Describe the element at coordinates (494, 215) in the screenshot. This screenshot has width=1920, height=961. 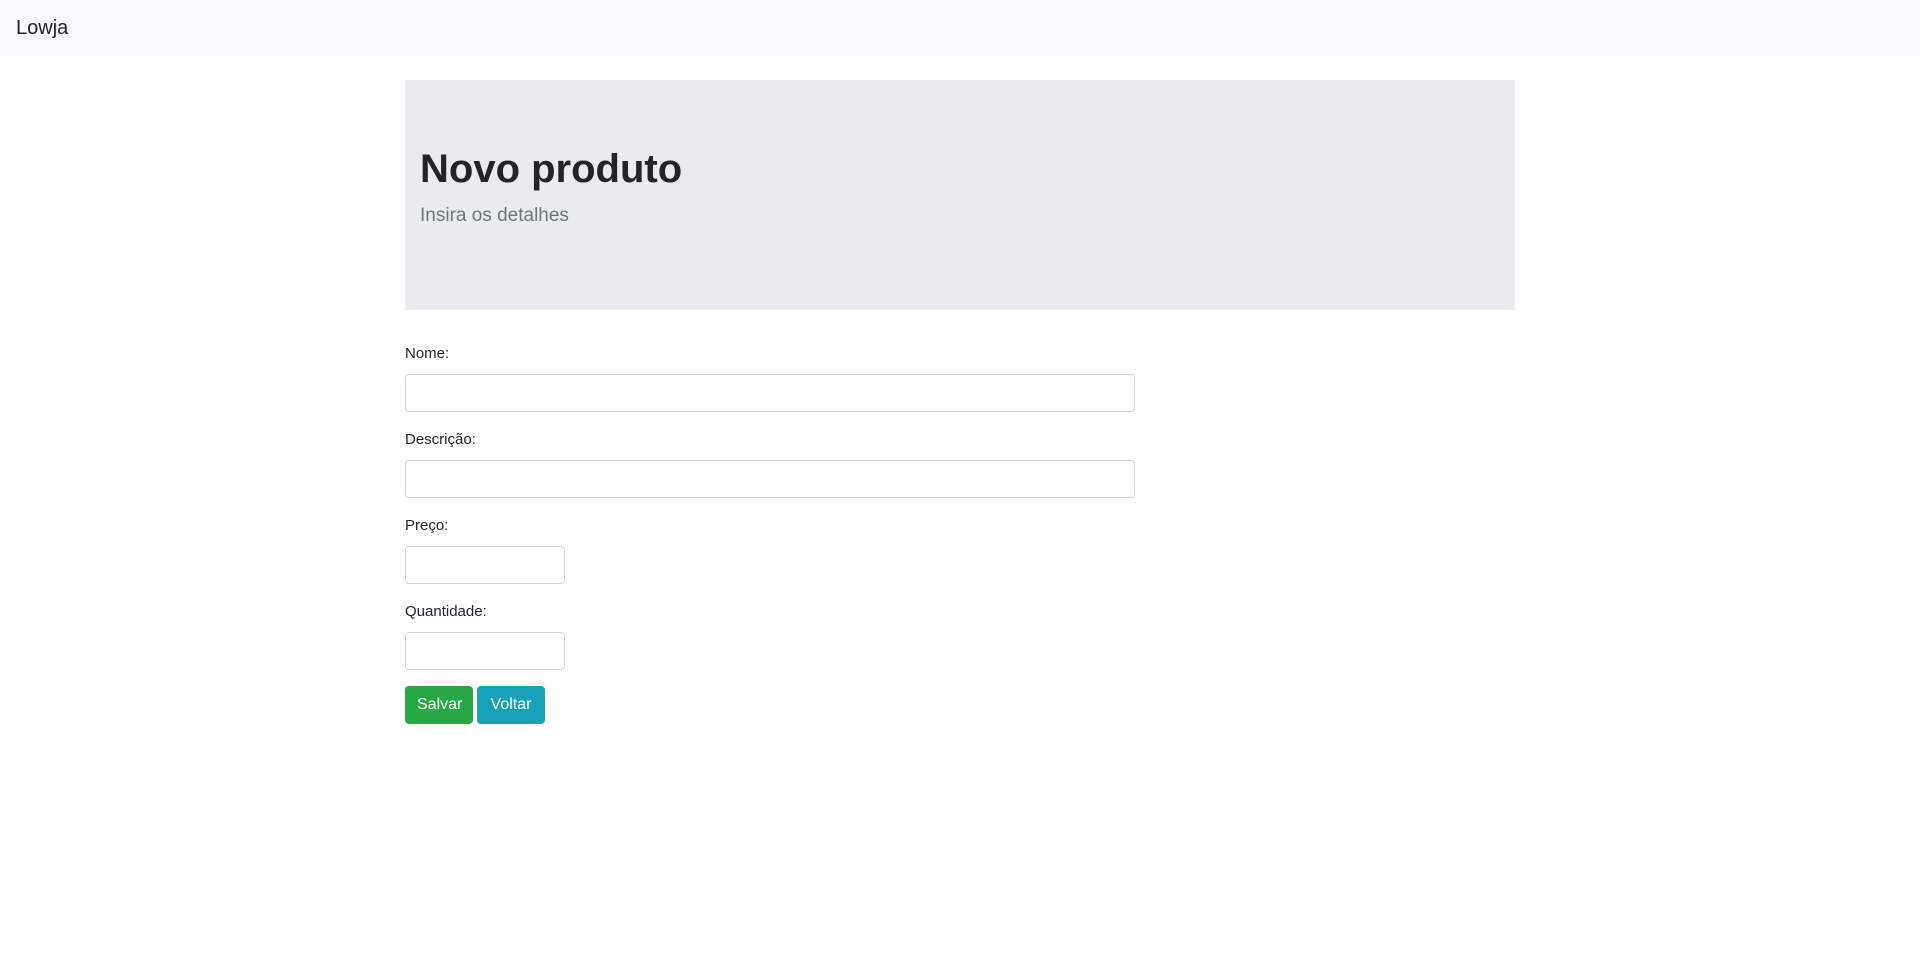
I see `page-subtitle: Insira os detalhes` at that location.